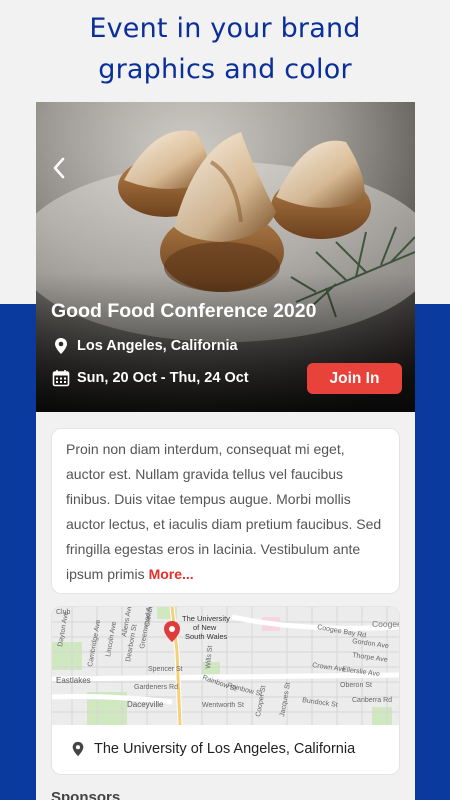  I want to click on promo-headline-line2: graphics and color, so click(225, 69).